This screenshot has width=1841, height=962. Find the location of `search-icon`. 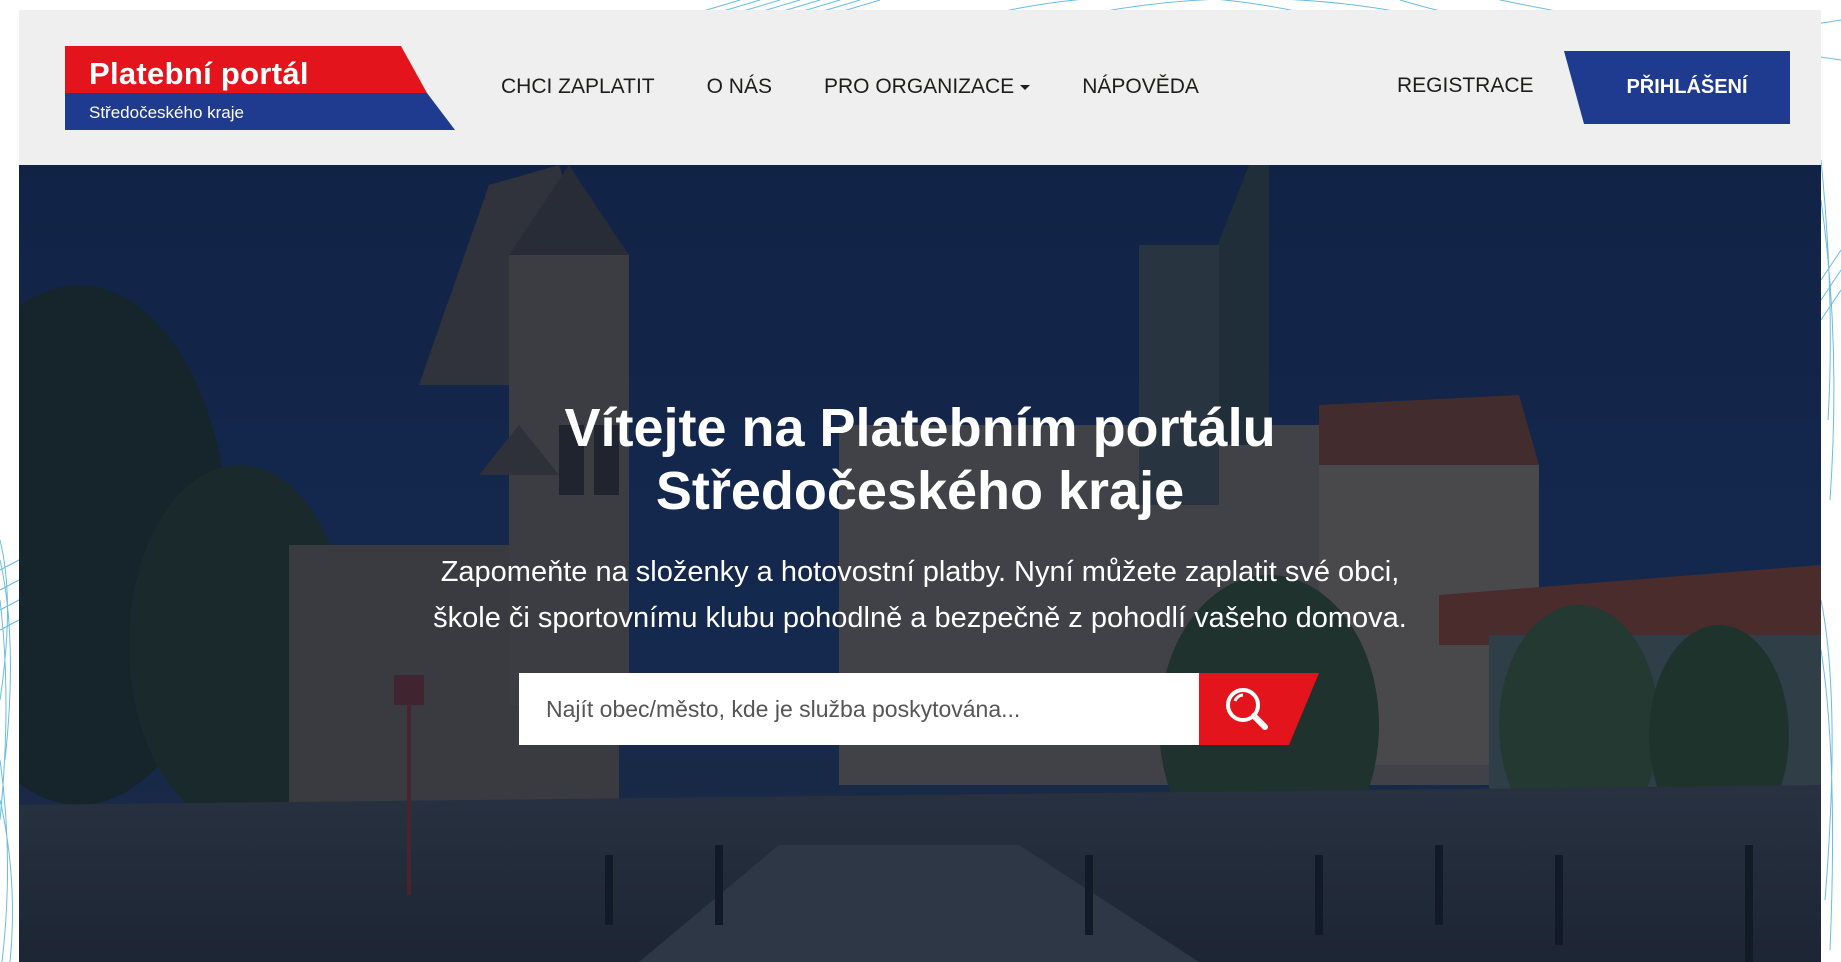

search-icon is located at coordinates (1259, 709).